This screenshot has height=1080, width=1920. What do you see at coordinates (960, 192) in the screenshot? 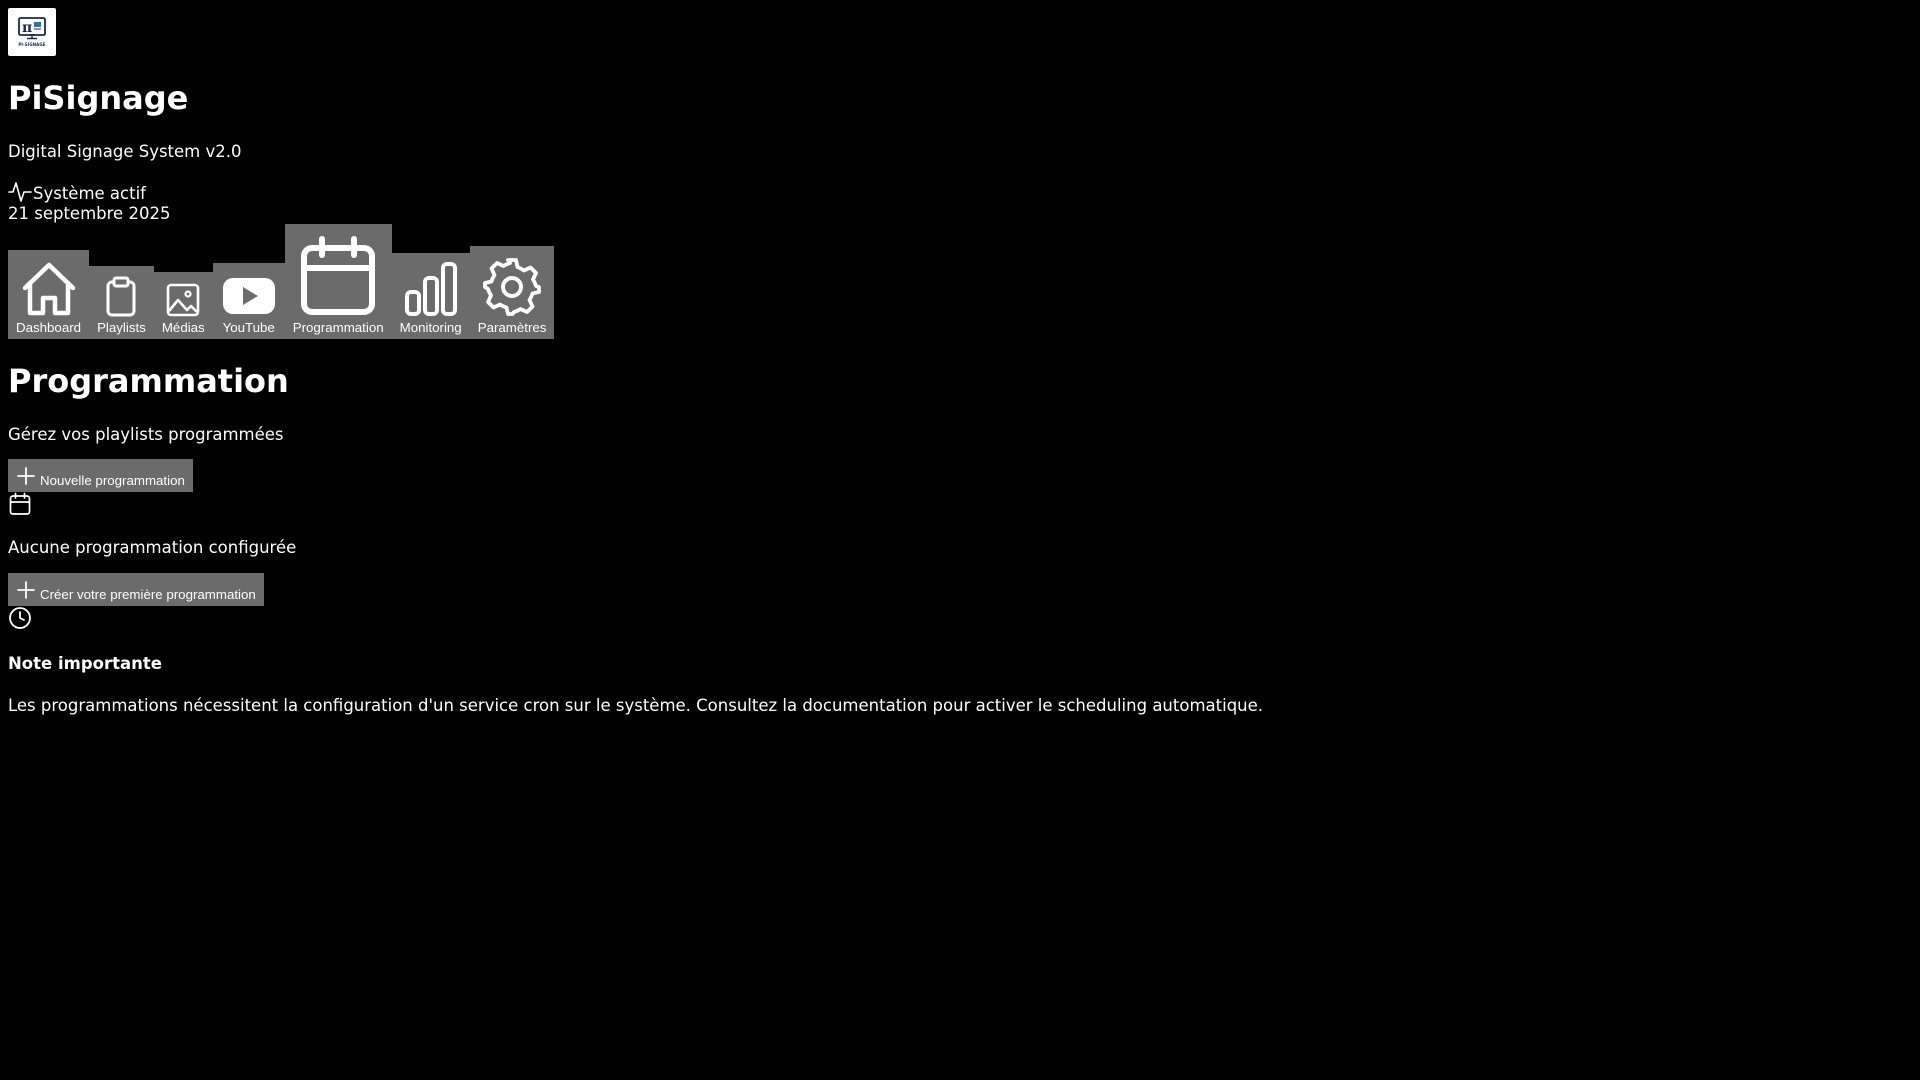
I see `system-status: Système actif` at bounding box center [960, 192].